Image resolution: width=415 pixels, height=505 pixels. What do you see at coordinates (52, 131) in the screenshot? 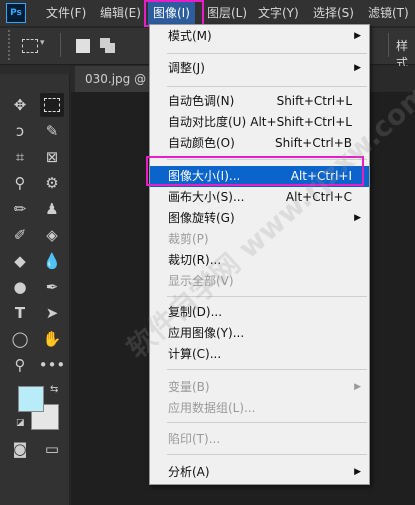
I see `quick-selection-tool-icon: ✎` at bounding box center [52, 131].